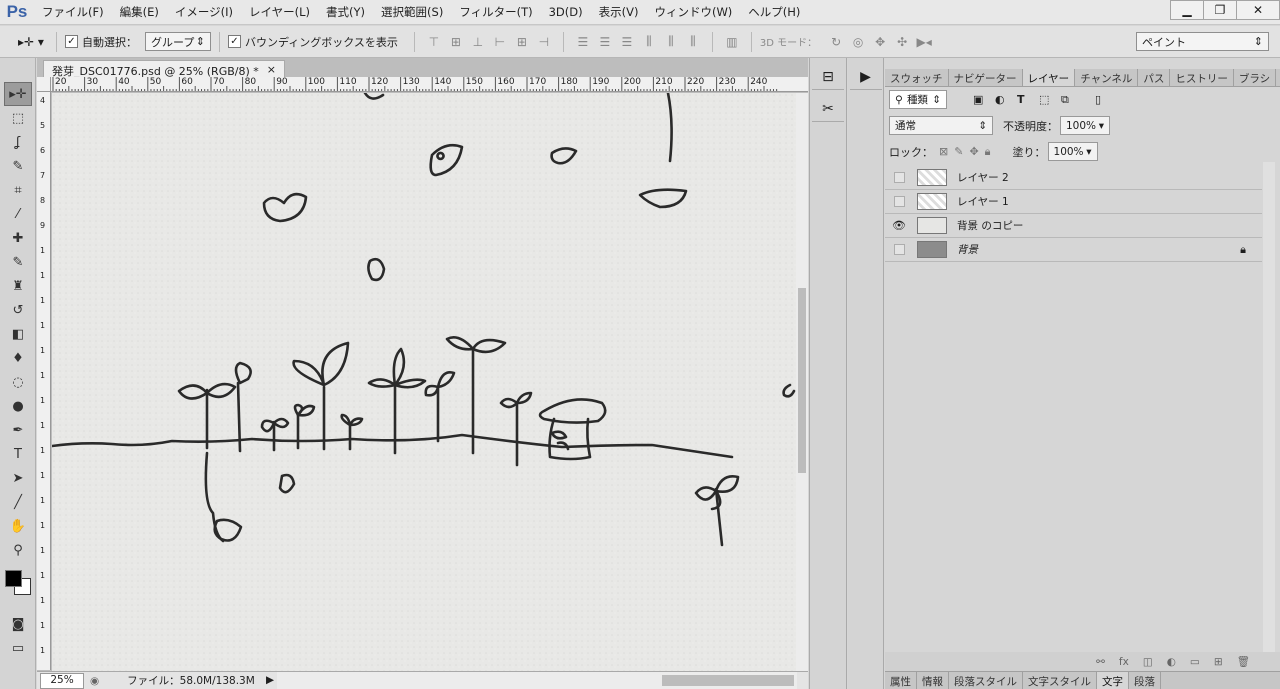 The image size is (1280, 689). I want to click on distribute-bottom-icon: ☰, so click(627, 42).